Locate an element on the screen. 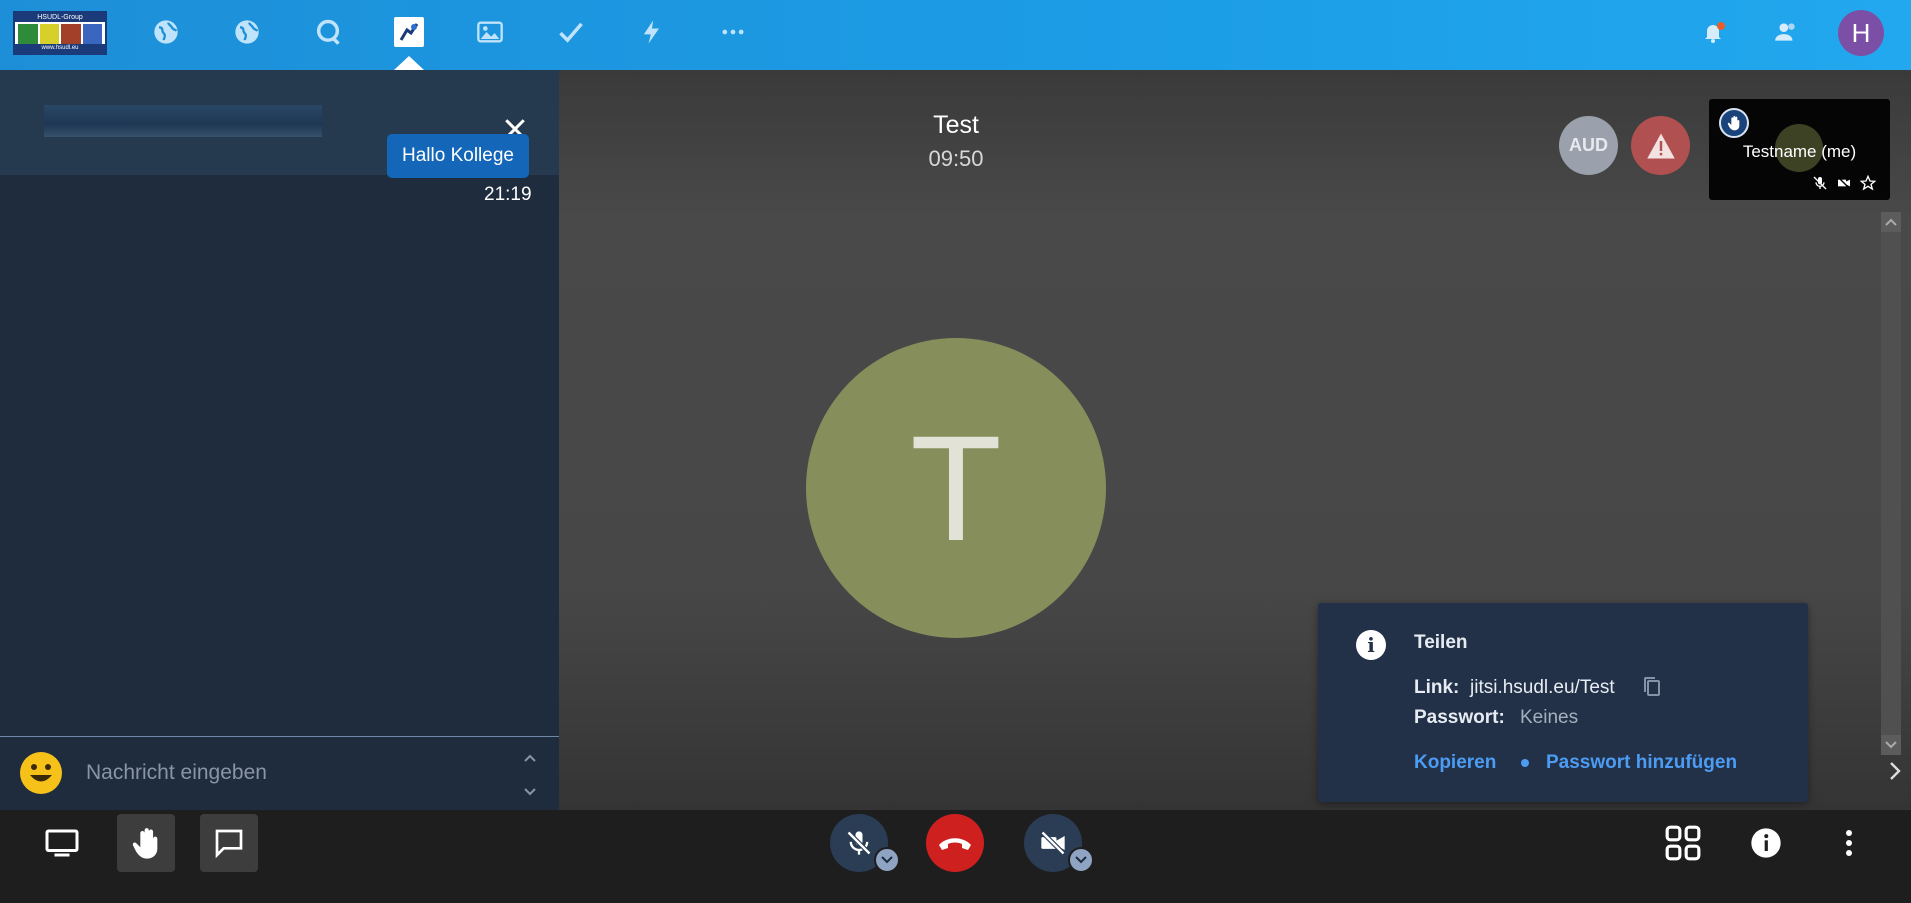  more-actions-button is located at coordinates (1849, 843).